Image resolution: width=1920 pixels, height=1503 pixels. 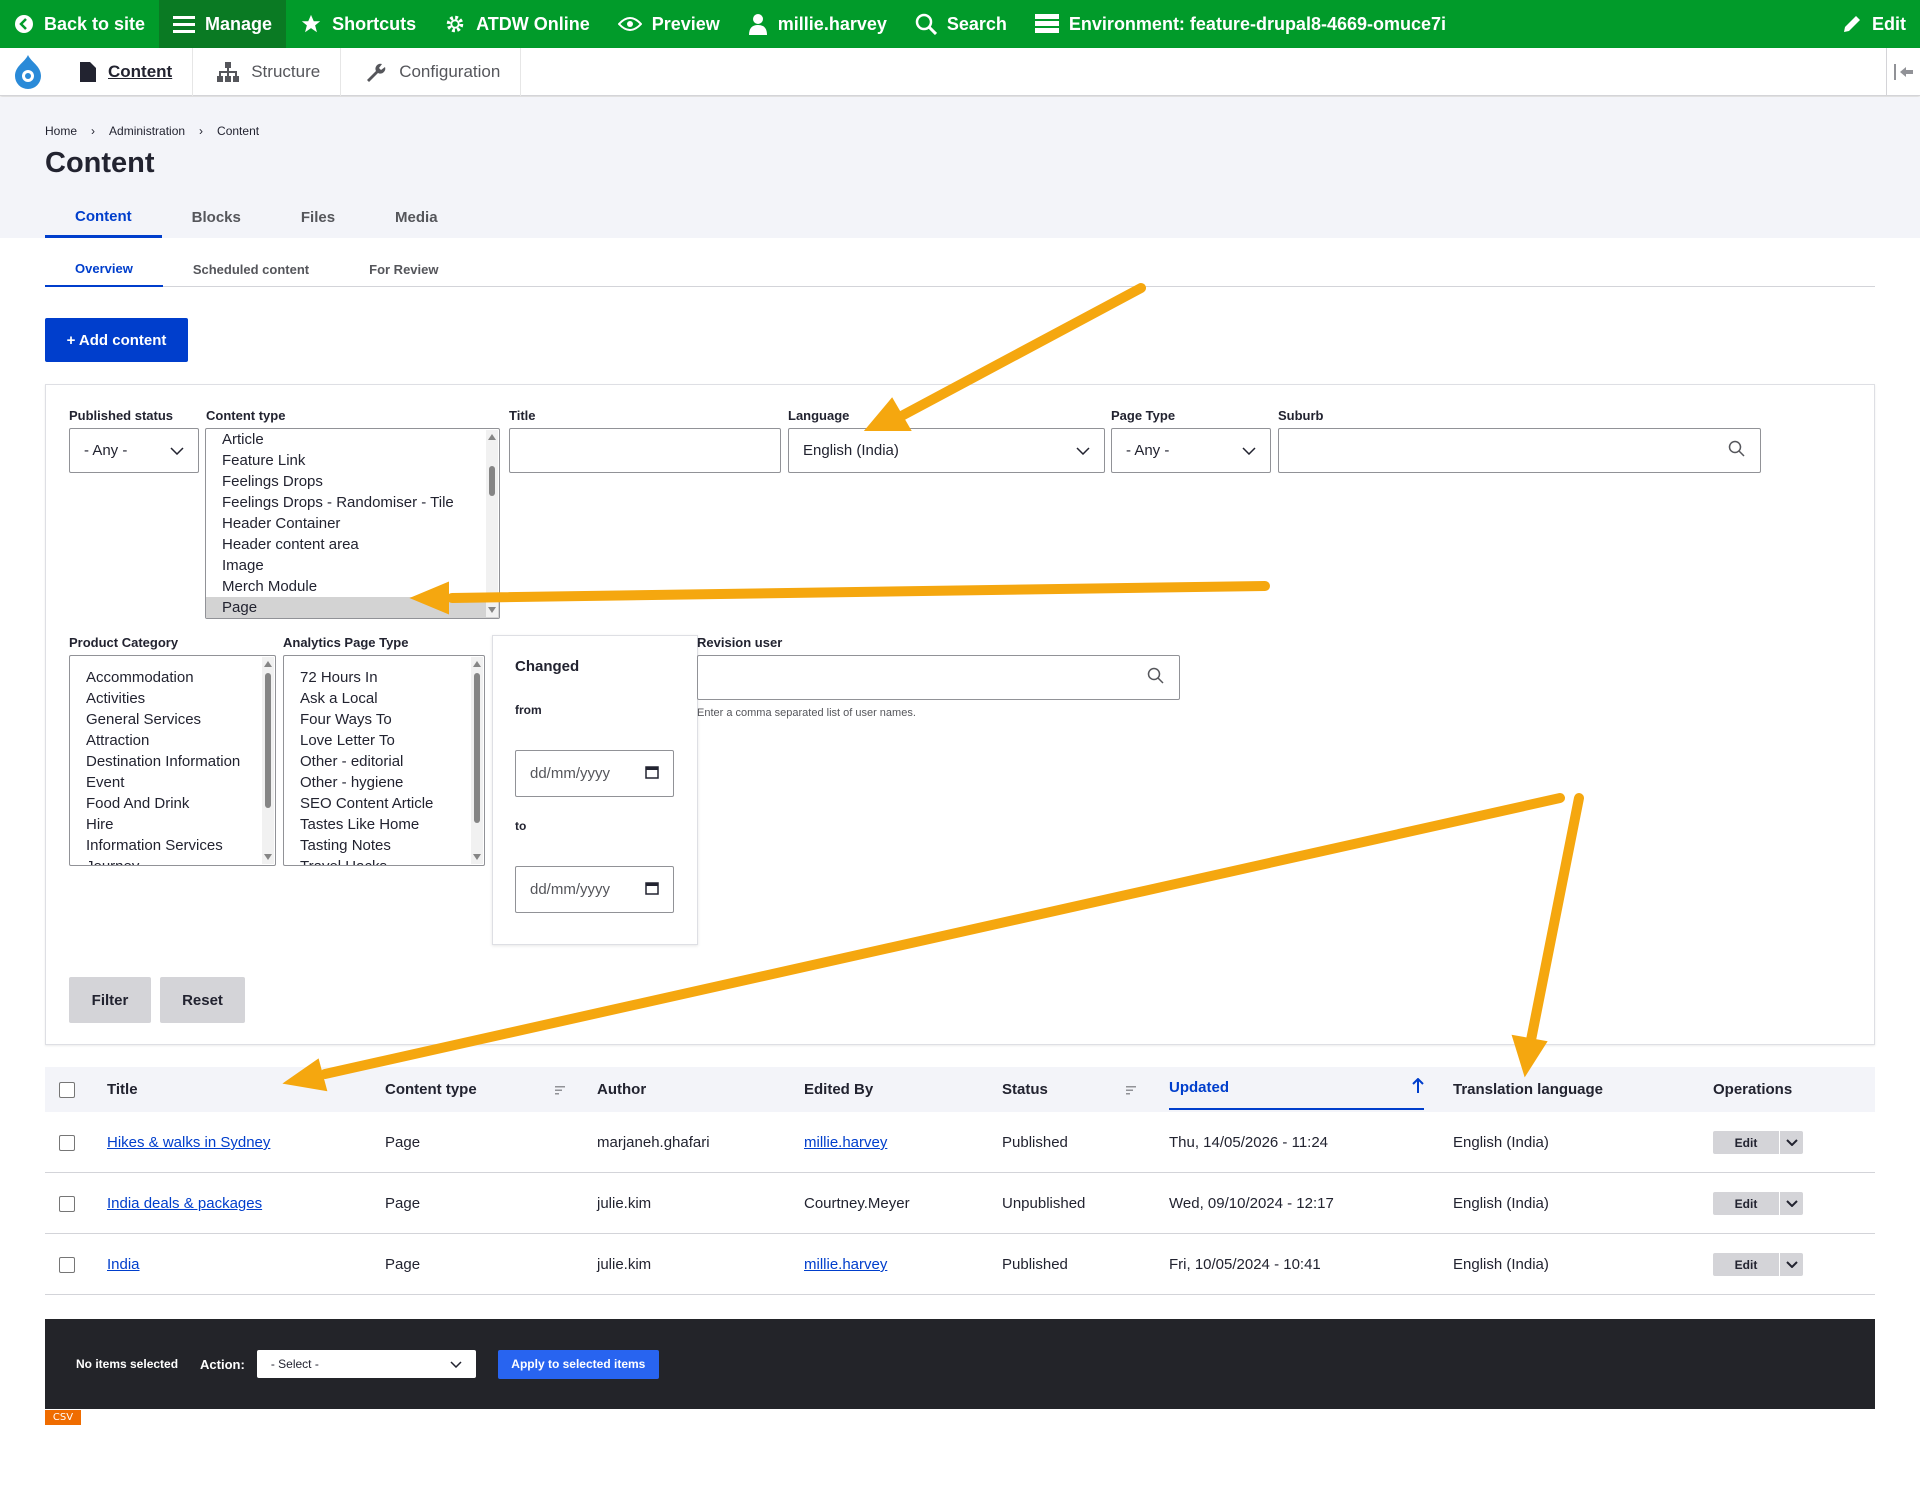 What do you see at coordinates (125, 71) in the screenshot?
I see `tray-content: Content` at bounding box center [125, 71].